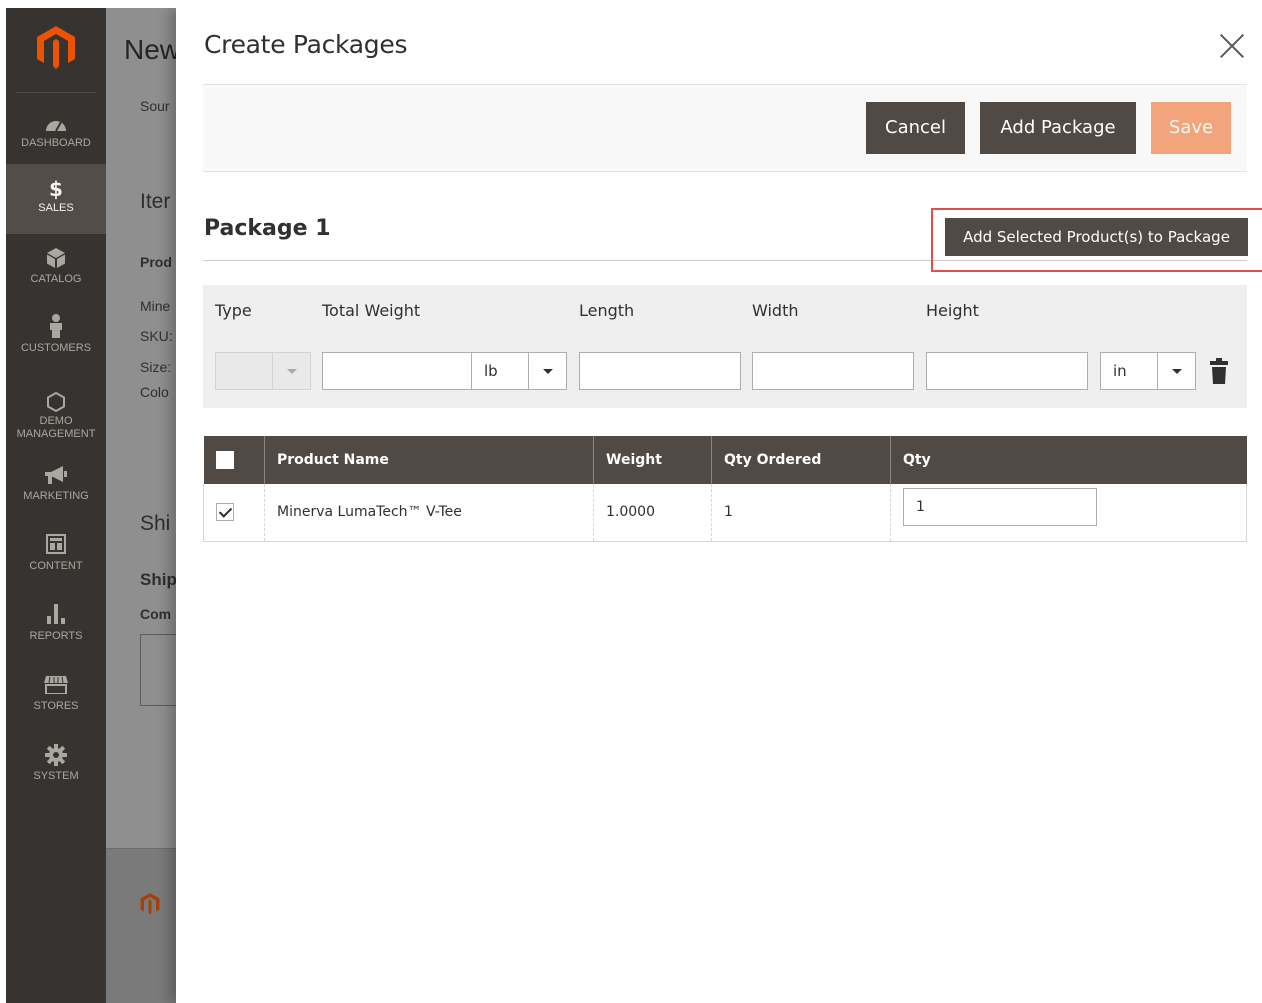 This screenshot has height=1003, width=1262. Describe the element at coordinates (1219, 371) in the screenshot. I see `trash-icon` at that location.